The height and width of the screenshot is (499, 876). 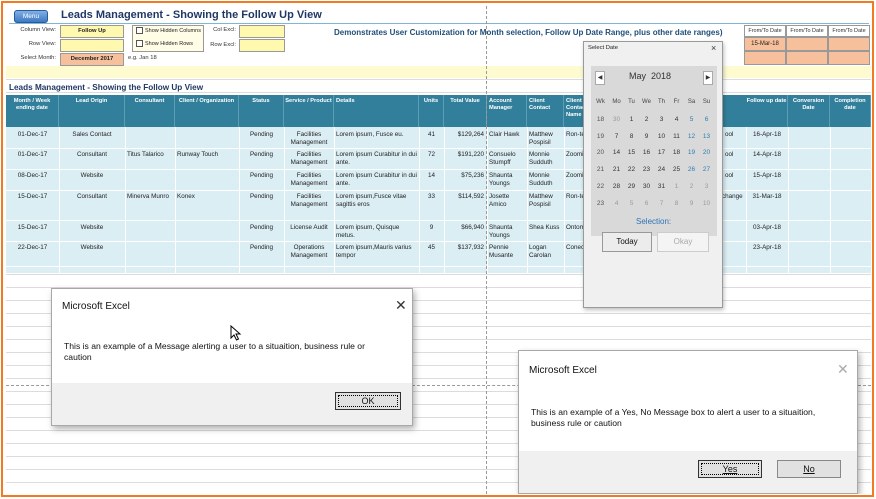 What do you see at coordinates (691, 204) in the screenshot?
I see `calendar-day: 9` at bounding box center [691, 204].